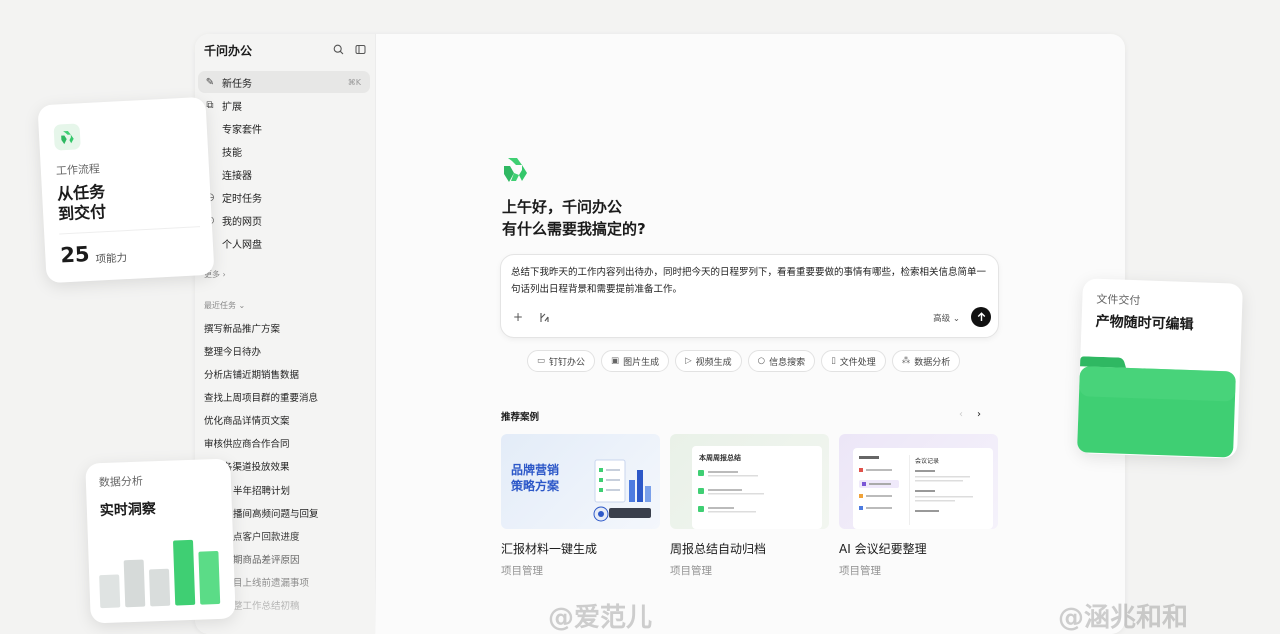 The height and width of the screenshot is (634, 1280). I want to click on chevron-left-icon: ‹, so click(961, 414).